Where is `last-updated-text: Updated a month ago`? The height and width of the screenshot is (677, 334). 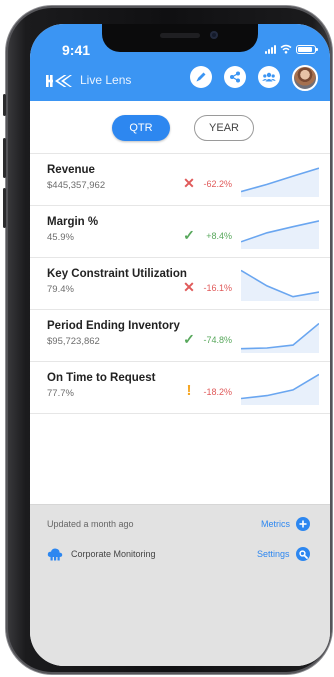
last-updated-text: Updated a month ago is located at coordinates (90, 524).